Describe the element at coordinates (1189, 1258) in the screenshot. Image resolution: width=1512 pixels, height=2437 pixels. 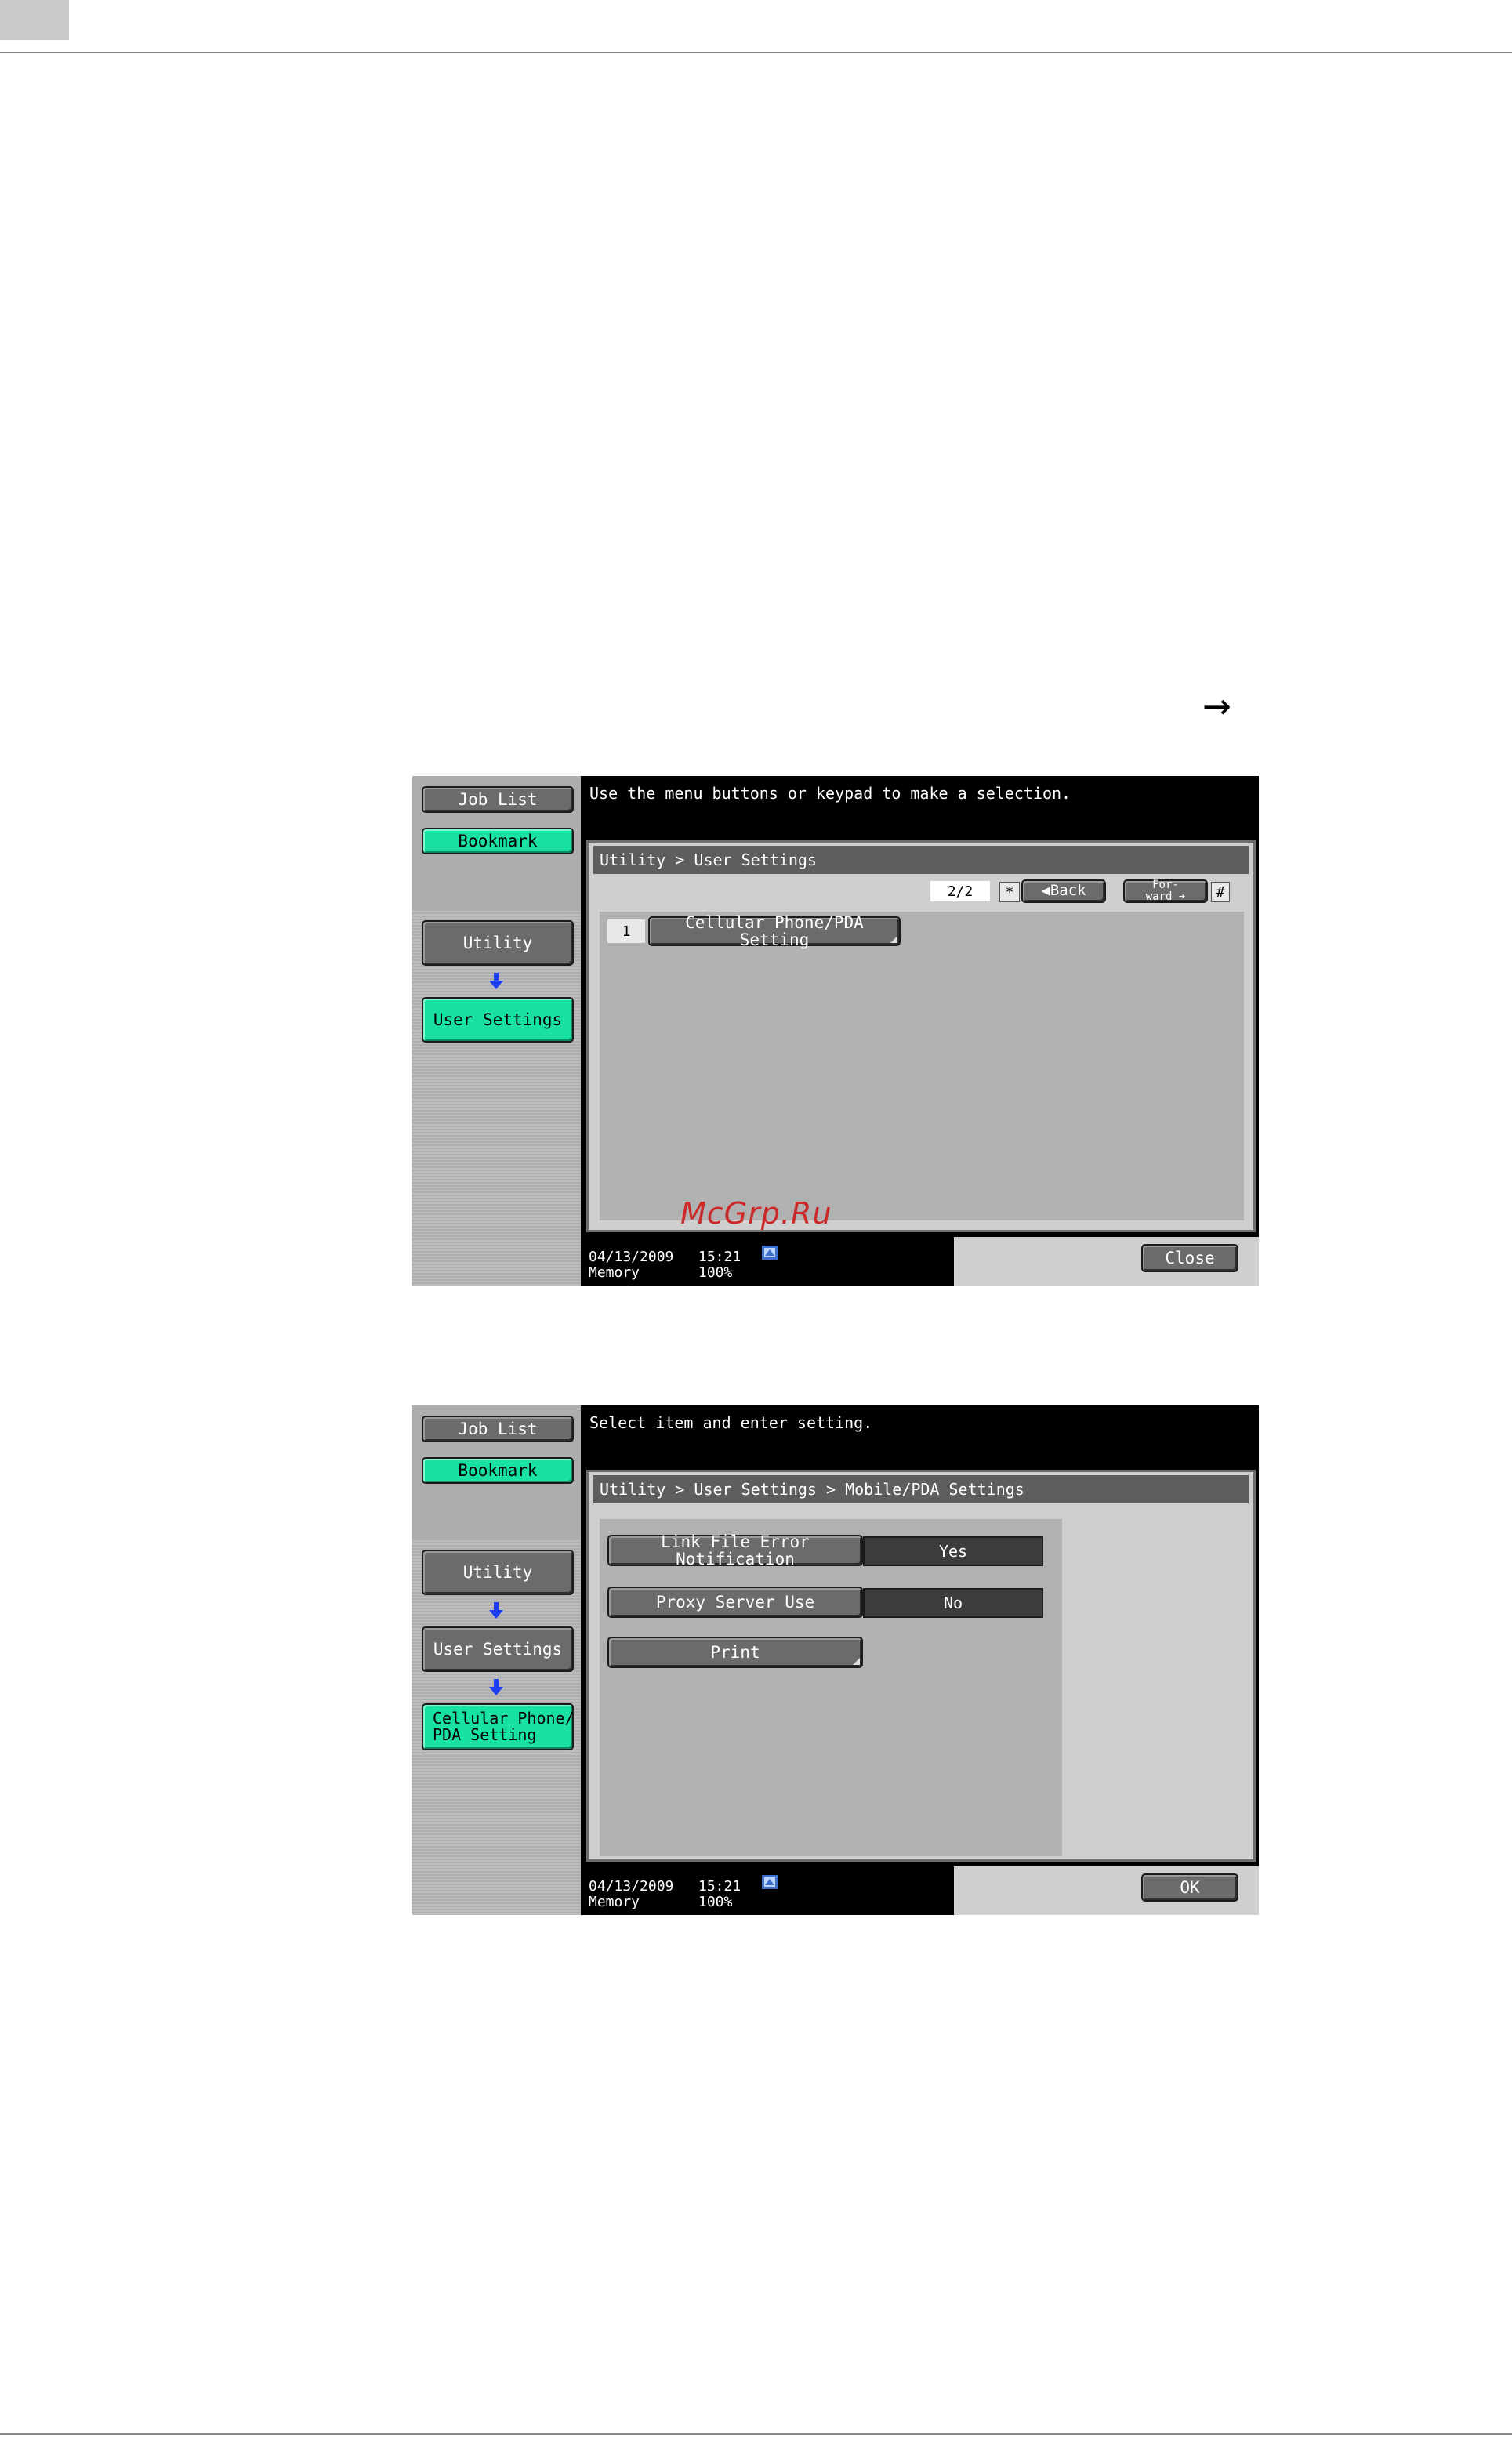
I see `close-button: Close` at that location.